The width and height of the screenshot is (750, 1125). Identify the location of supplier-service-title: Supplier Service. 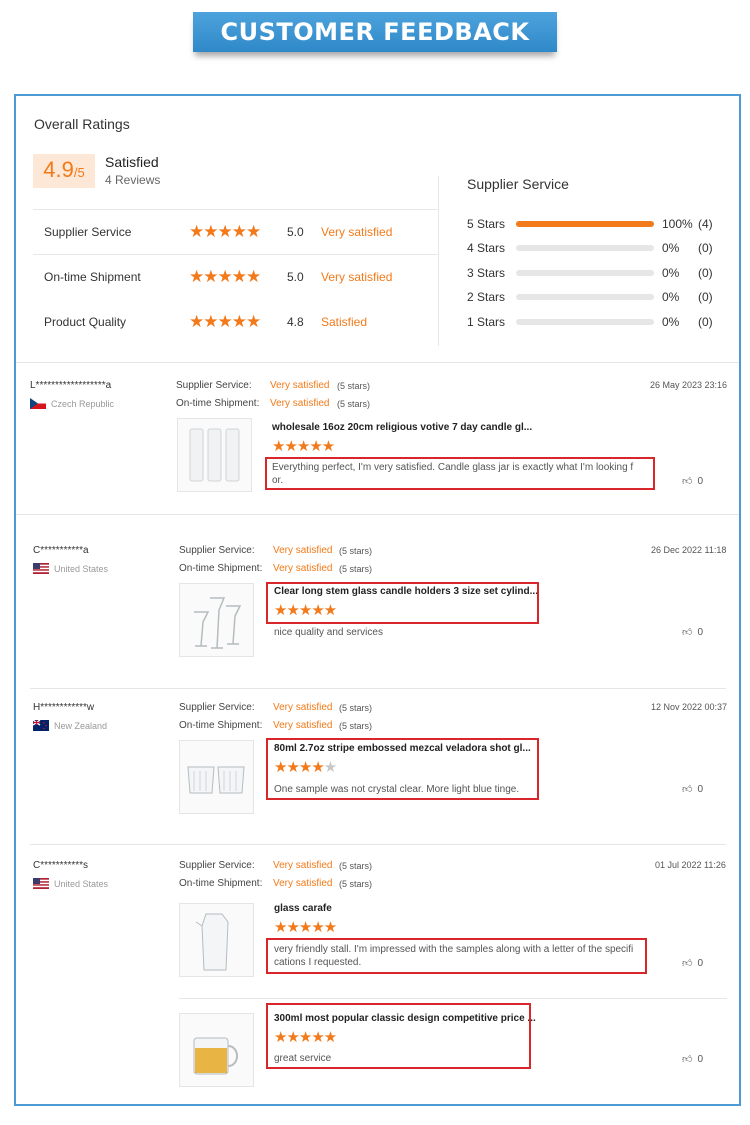
(518, 184).